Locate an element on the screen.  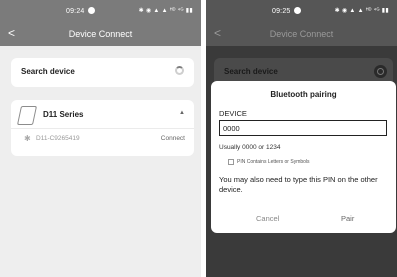
header-bar: 09:25 ✱ ◉ ▲ ▲ ᴴᴰ ⁴ᴳ ▮▮ < Device Connect is located at coordinates (301, 23).